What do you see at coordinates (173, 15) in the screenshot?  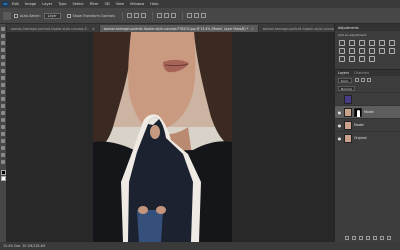 I see `align-bottom-icon` at bounding box center [173, 15].